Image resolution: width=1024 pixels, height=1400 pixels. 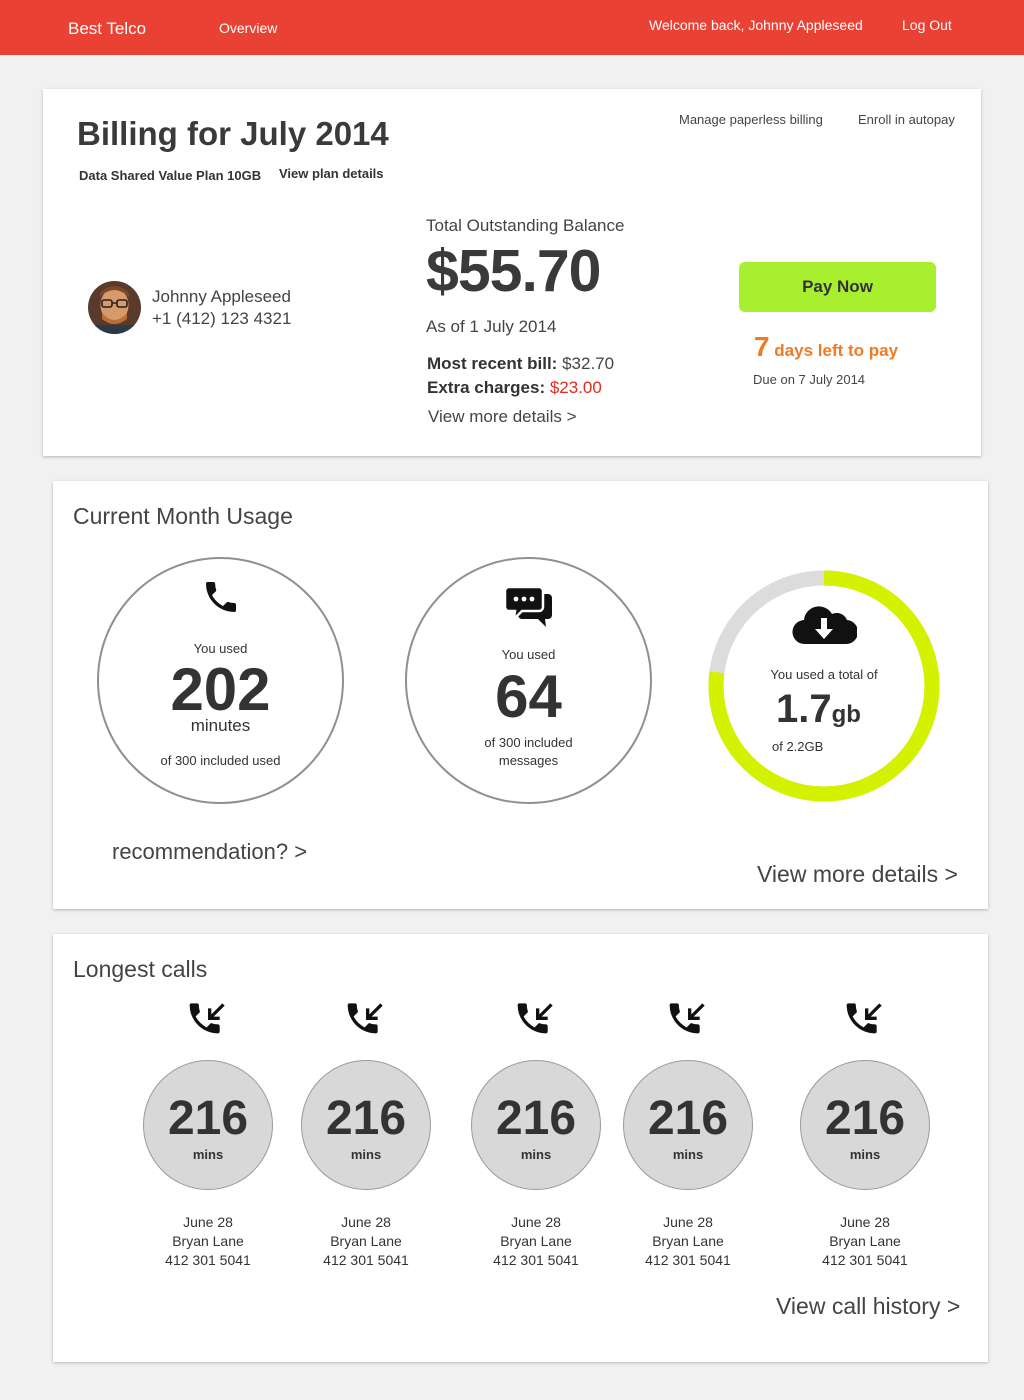 What do you see at coordinates (491, 326) in the screenshot?
I see `balance-as-of: As of 1 July 2014` at bounding box center [491, 326].